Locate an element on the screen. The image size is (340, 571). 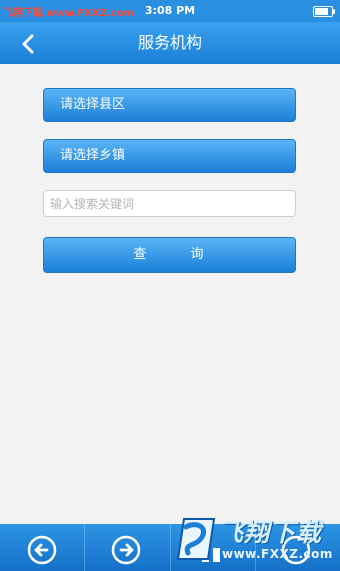
back-nav-button is located at coordinates (42, 550).